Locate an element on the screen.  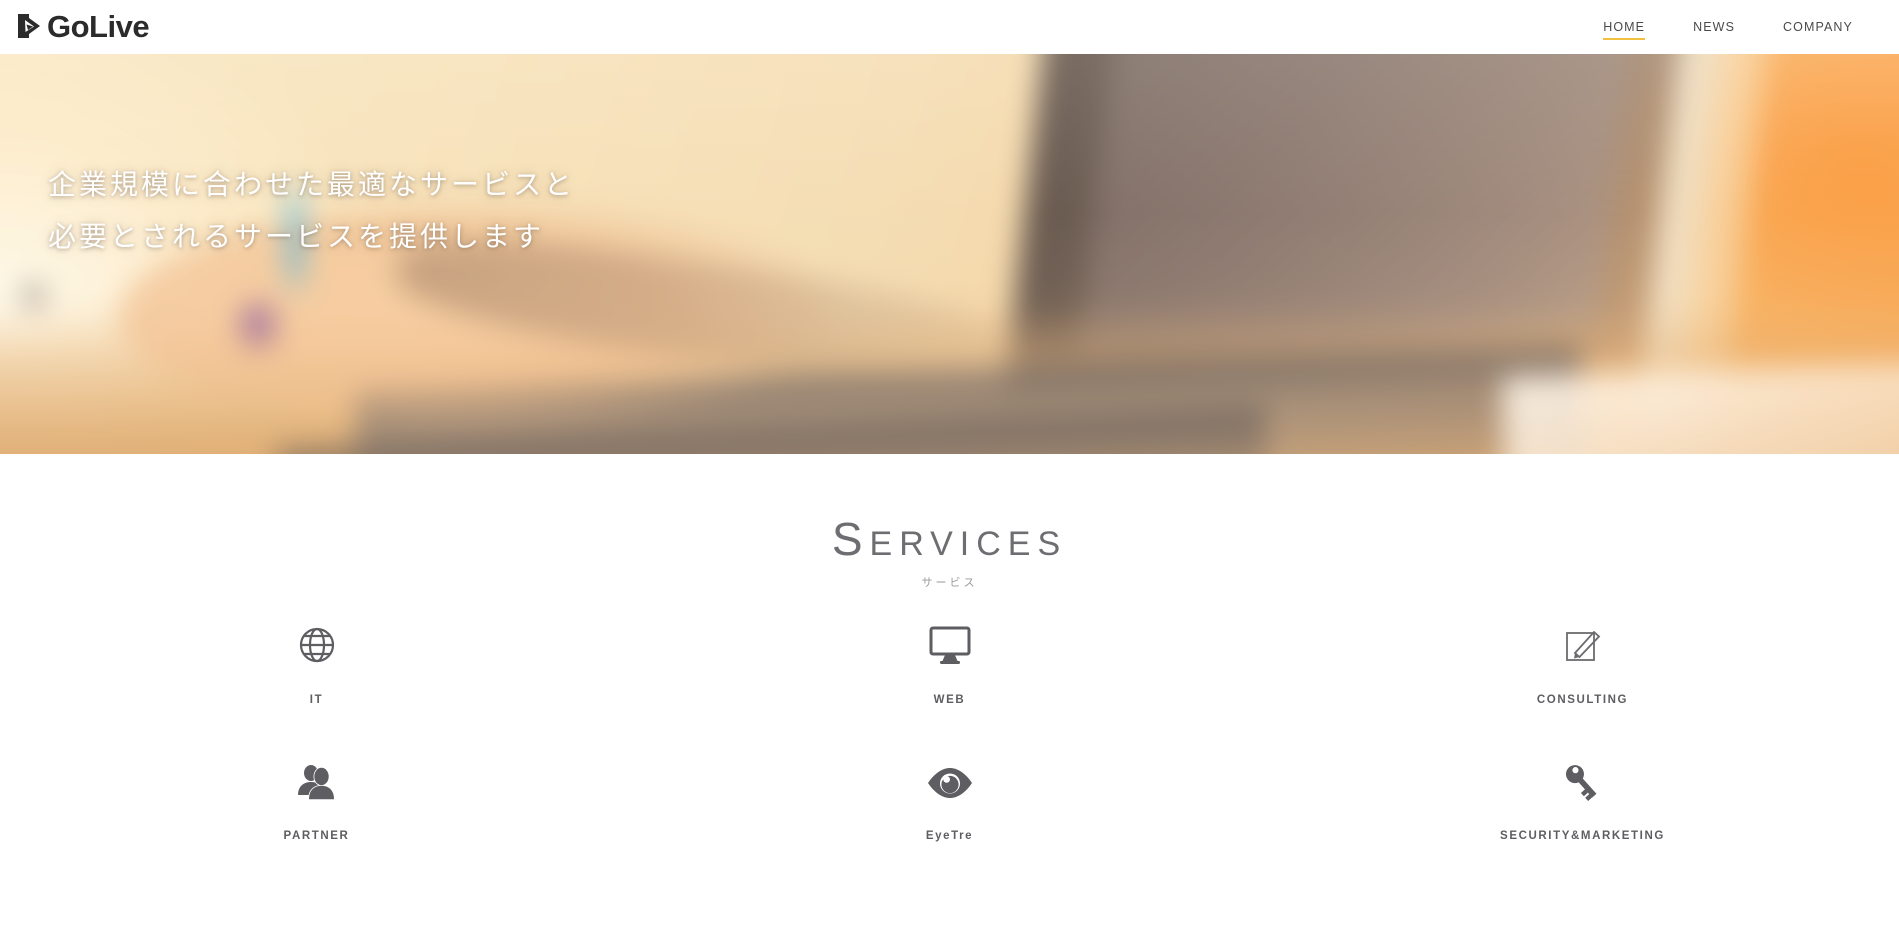
service-item-web: WEB is located at coordinates (949, 660).